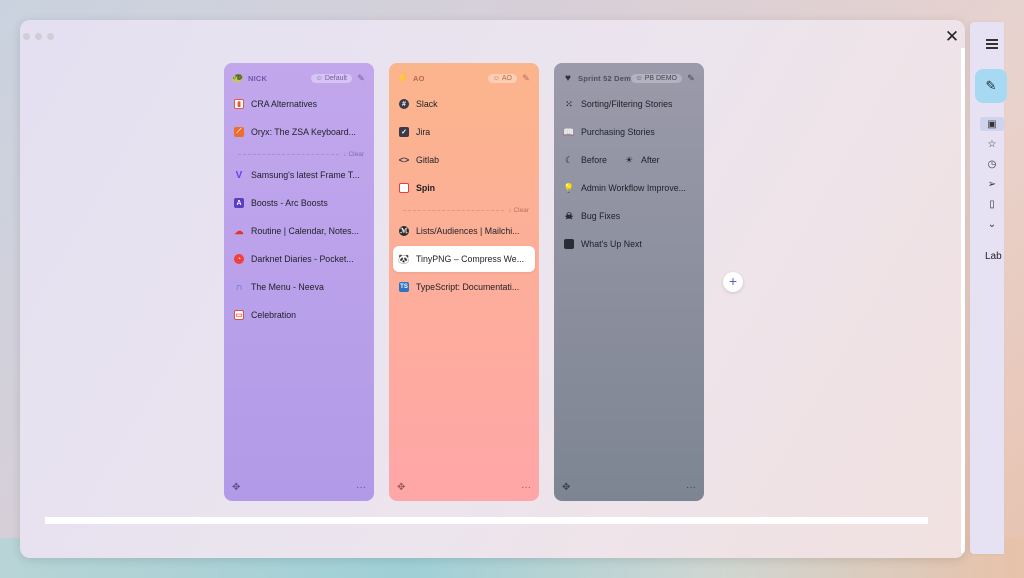  What do you see at coordinates (464, 188) in the screenshot?
I see `pinned-folder: Spin` at bounding box center [464, 188].